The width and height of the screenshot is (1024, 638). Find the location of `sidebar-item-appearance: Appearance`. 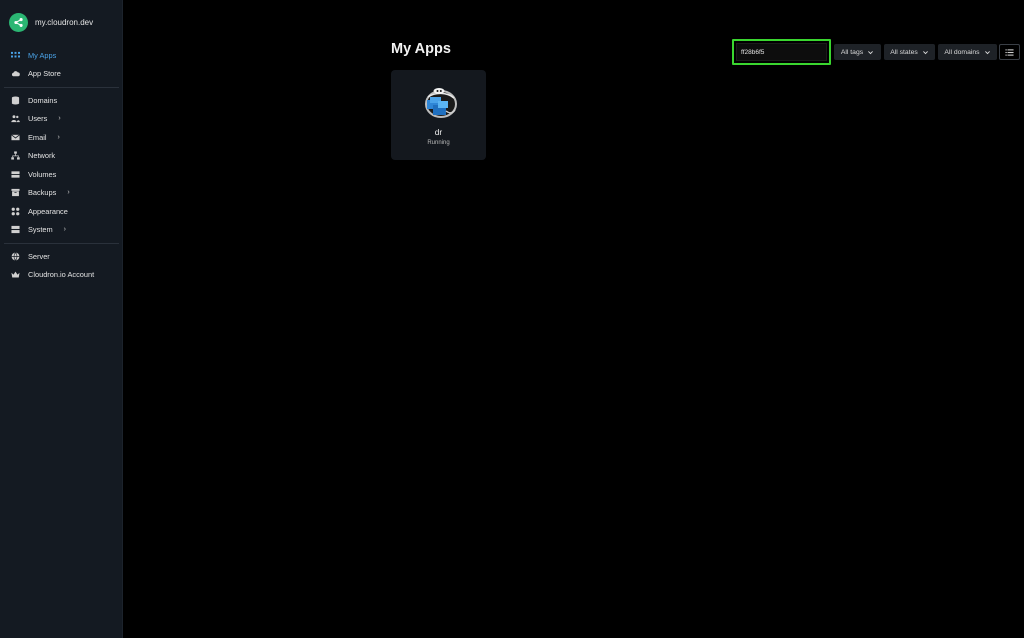

sidebar-item-appearance: Appearance is located at coordinates (61, 211).